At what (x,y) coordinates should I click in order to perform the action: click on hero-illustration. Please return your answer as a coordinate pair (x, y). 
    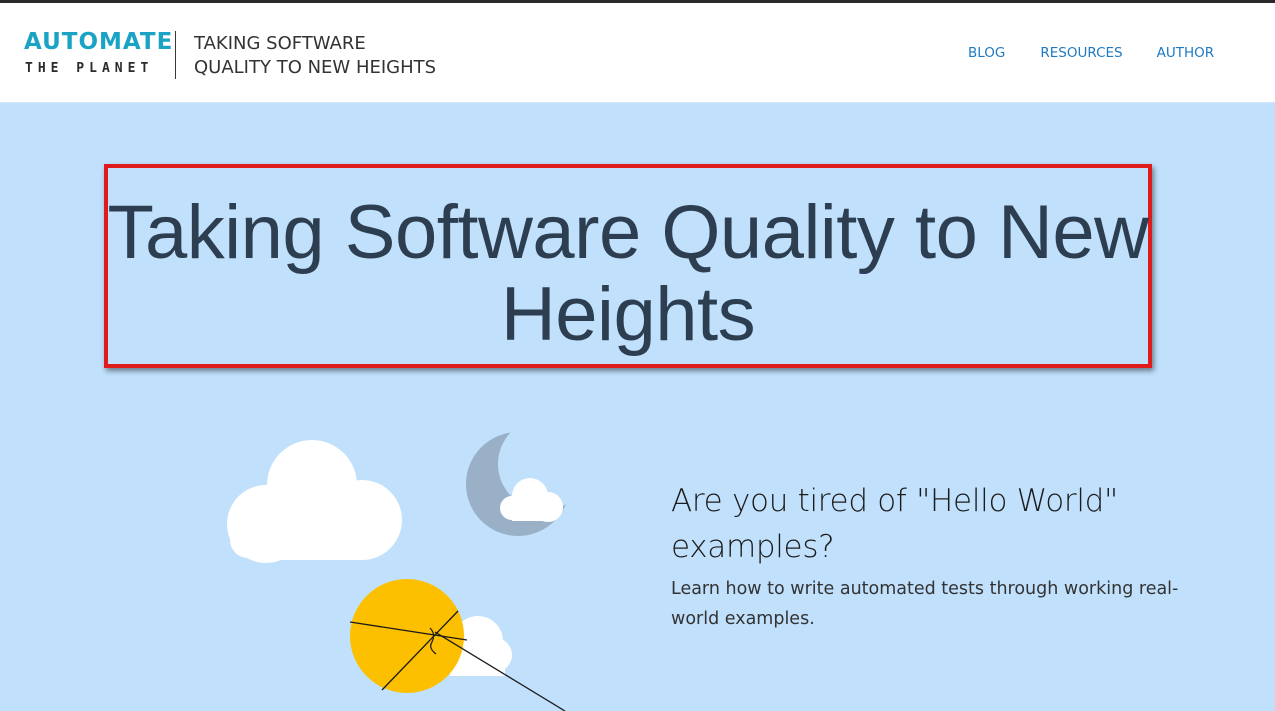
    Looking at the image, I should click on (408, 564).